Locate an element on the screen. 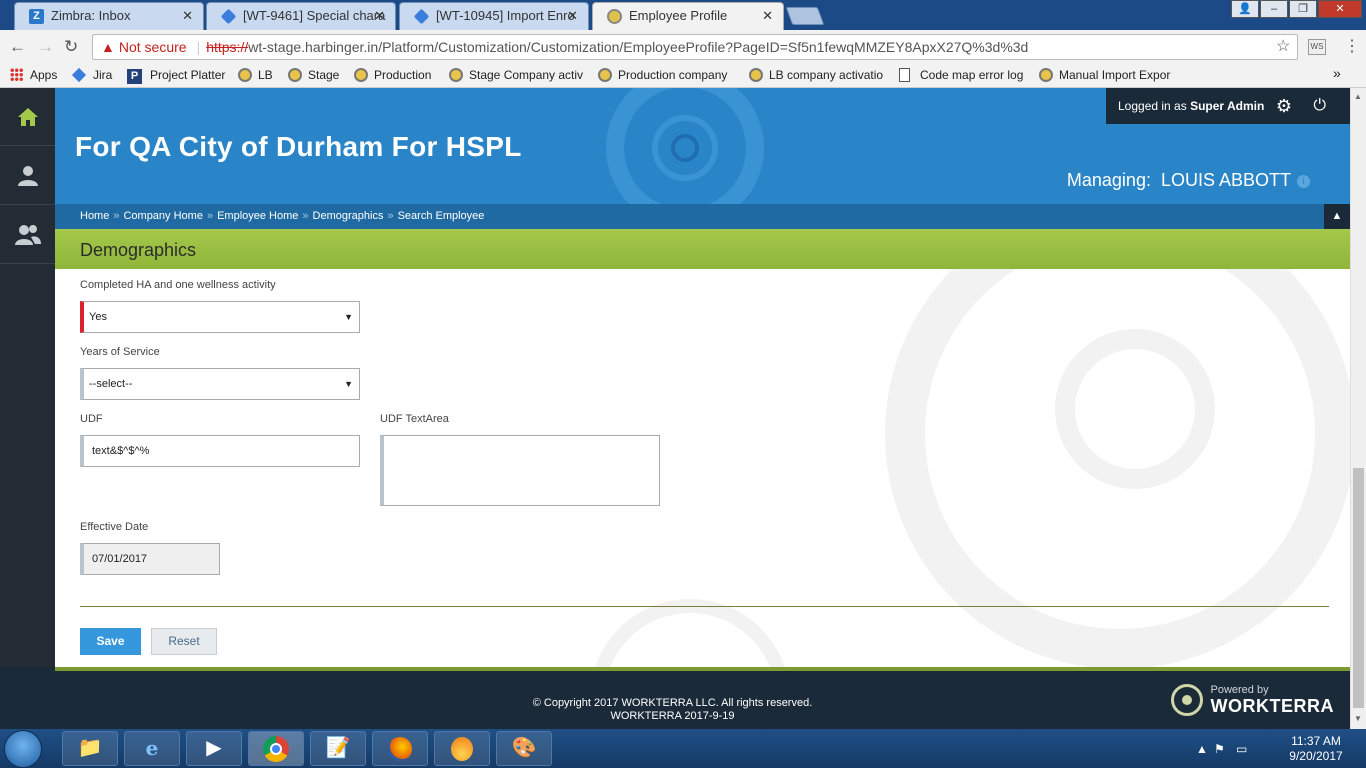  bookmark-production: Production is located at coordinates (392, 75).